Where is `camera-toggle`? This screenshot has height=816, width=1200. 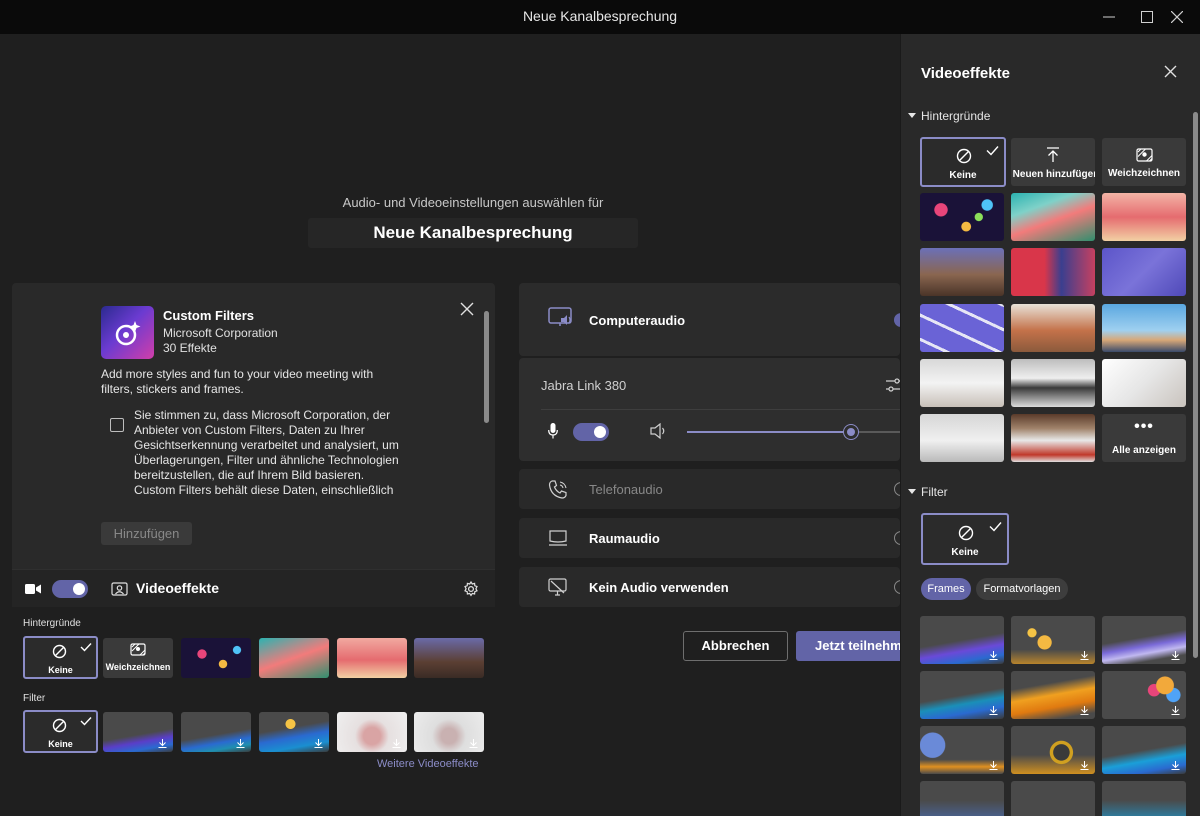
camera-toggle is located at coordinates (70, 589).